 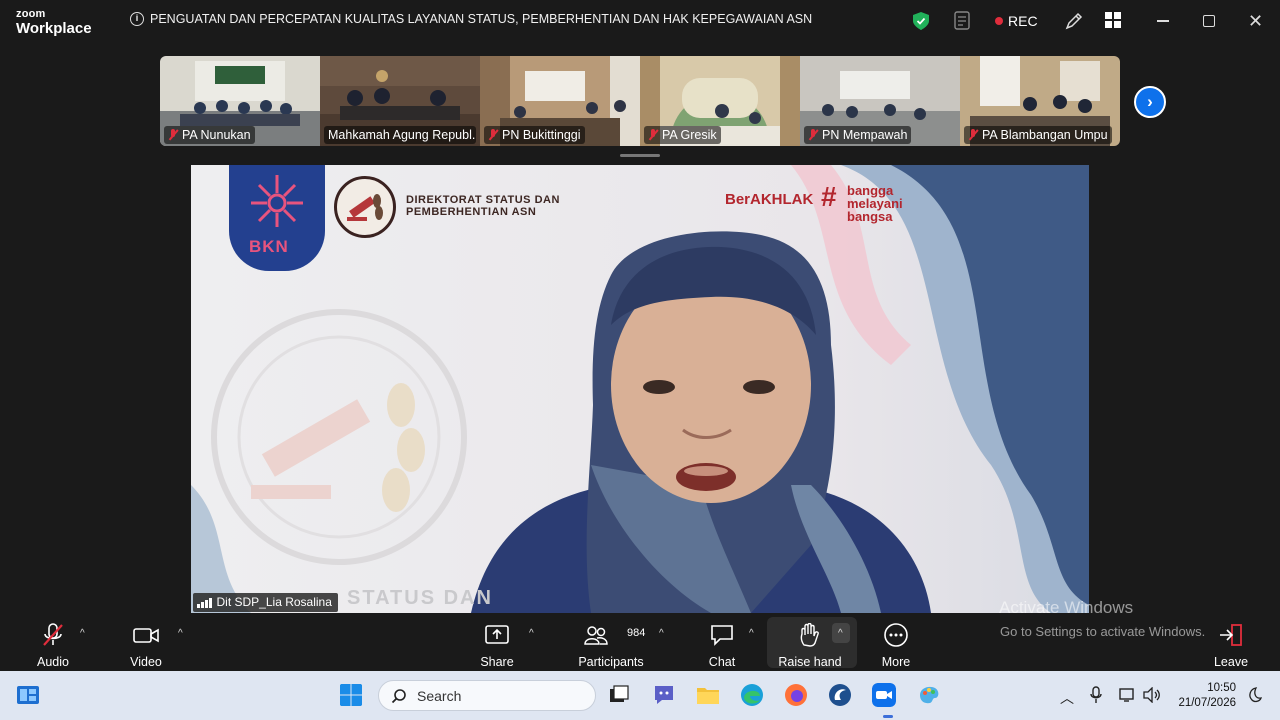 I want to click on encryption-shield-icon, so click(x=921, y=21).